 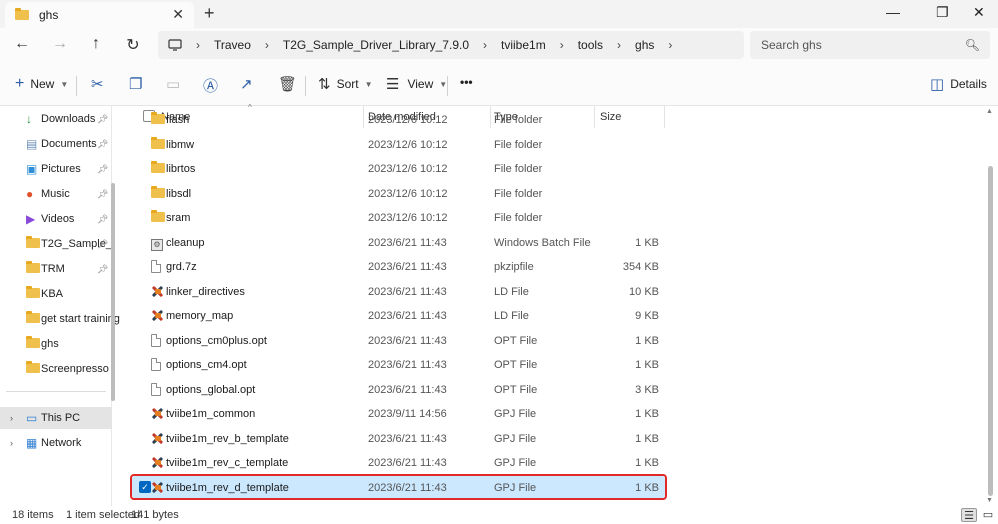 What do you see at coordinates (113, 292) in the screenshot?
I see `sidebar-scrollbar` at bounding box center [113, 292].